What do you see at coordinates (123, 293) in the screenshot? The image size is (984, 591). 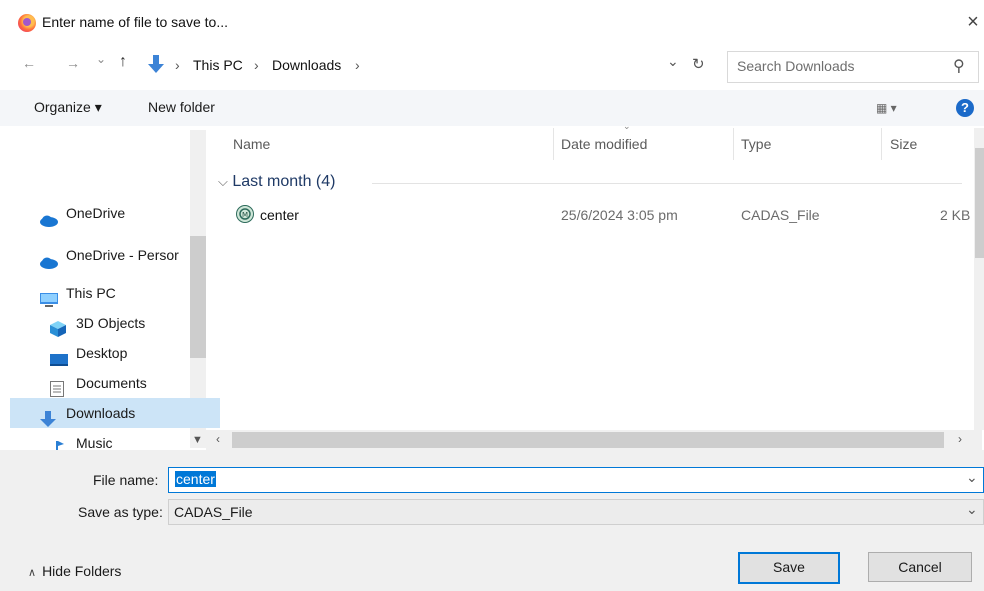 I see `sidebar-item-this-pc: This PC` at bounding box center [123, 293].